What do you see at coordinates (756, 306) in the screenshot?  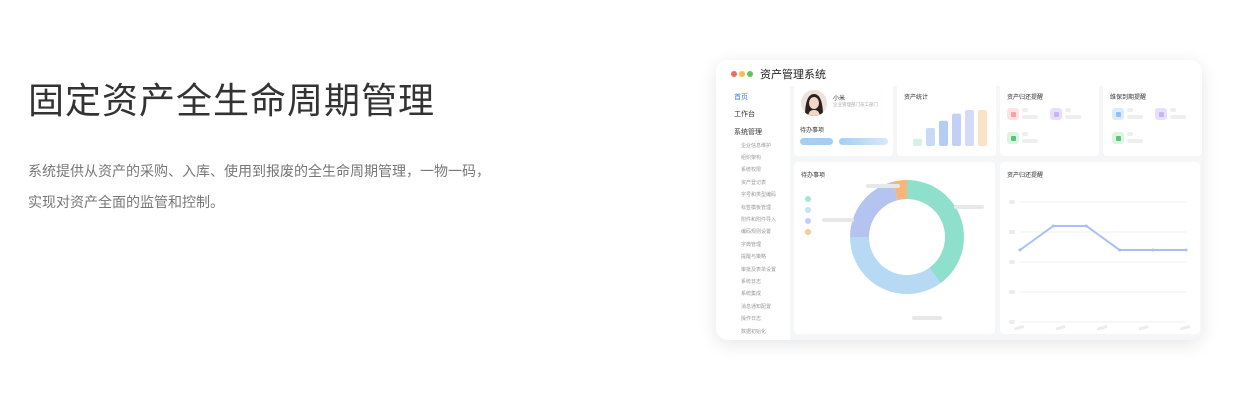 I see `sidebar-subitem: 消息通知配置` at bounding box center [756, 306].